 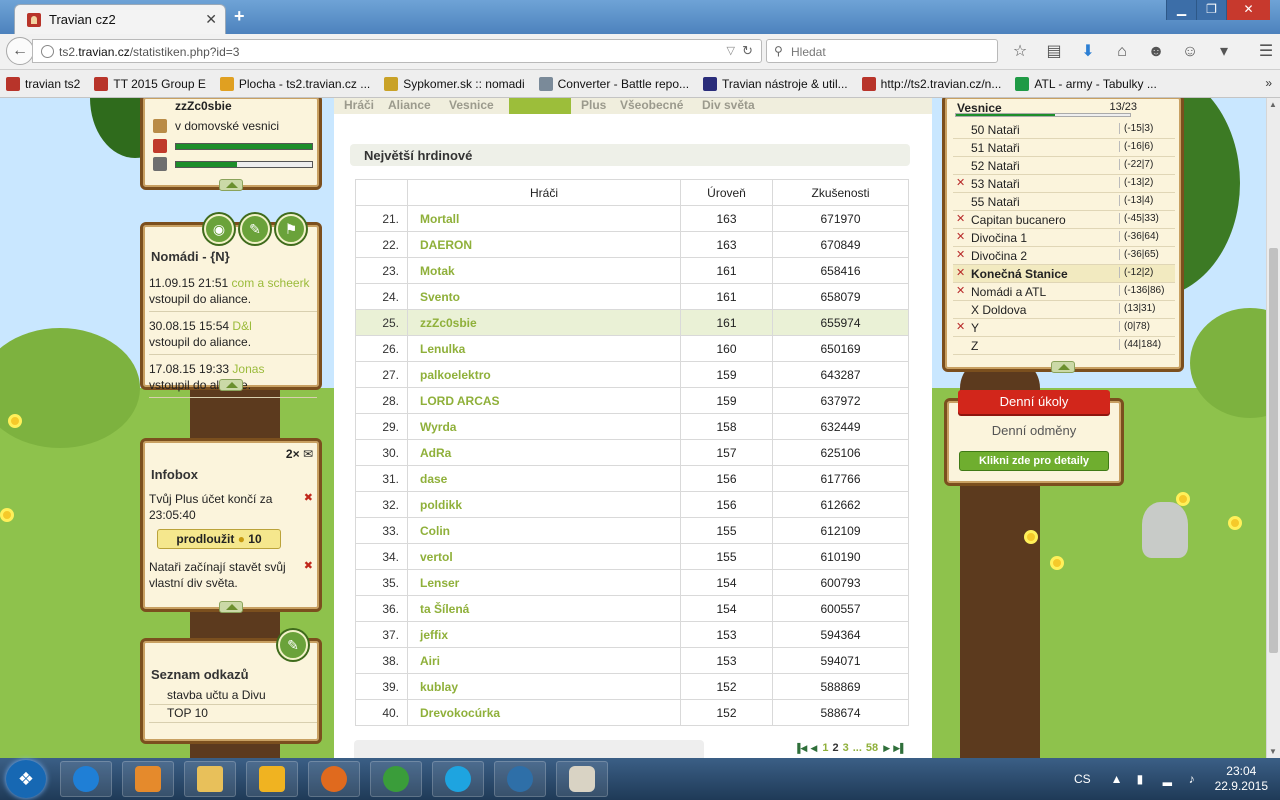 What do you see at coordinates (190, 256) in the screenshot?
I see `alliance-title: Nomádi - {N}` at bounding box center [190, 256].